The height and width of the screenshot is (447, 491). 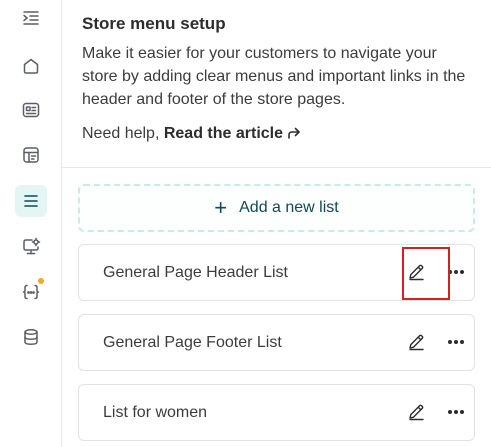 What do you see at coordinates (31, 155) in the screenshot?
I see `layout-icon` at bounding box center [31, 155].